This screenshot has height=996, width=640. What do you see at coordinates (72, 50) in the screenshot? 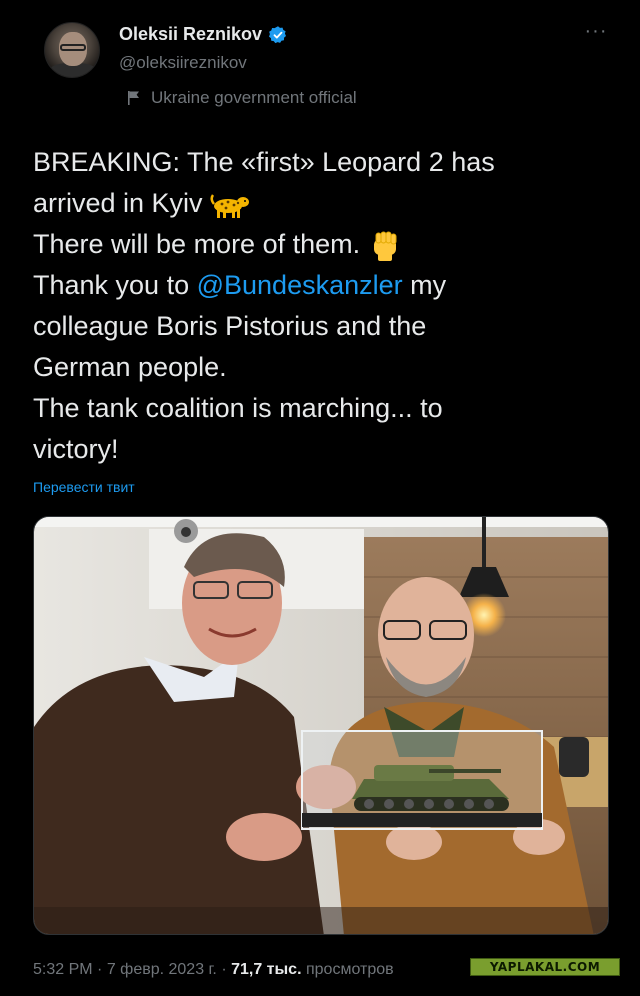
I see `avatar` at bounding box center [72, 50].